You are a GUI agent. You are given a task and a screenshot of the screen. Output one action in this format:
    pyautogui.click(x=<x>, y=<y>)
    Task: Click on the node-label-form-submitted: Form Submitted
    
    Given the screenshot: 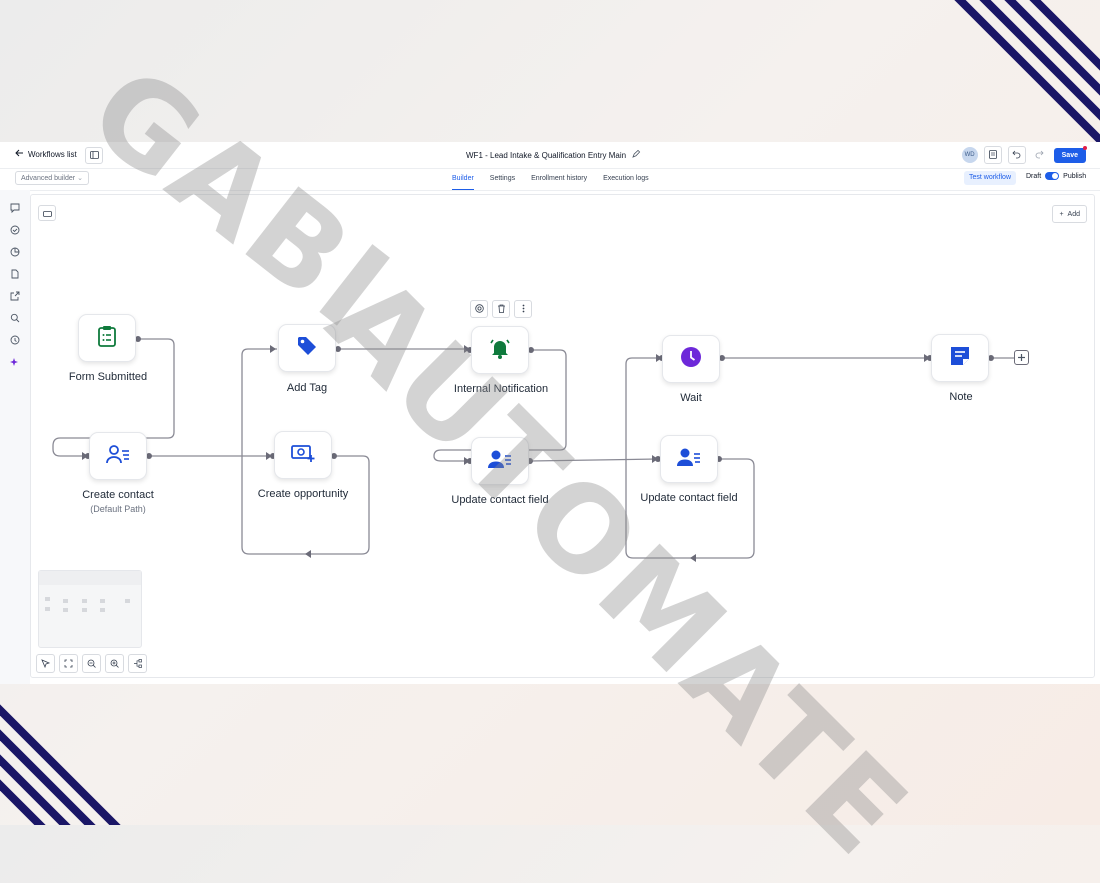 What is the action you would take?
    pyautogui.click(x=108, y=377)
    